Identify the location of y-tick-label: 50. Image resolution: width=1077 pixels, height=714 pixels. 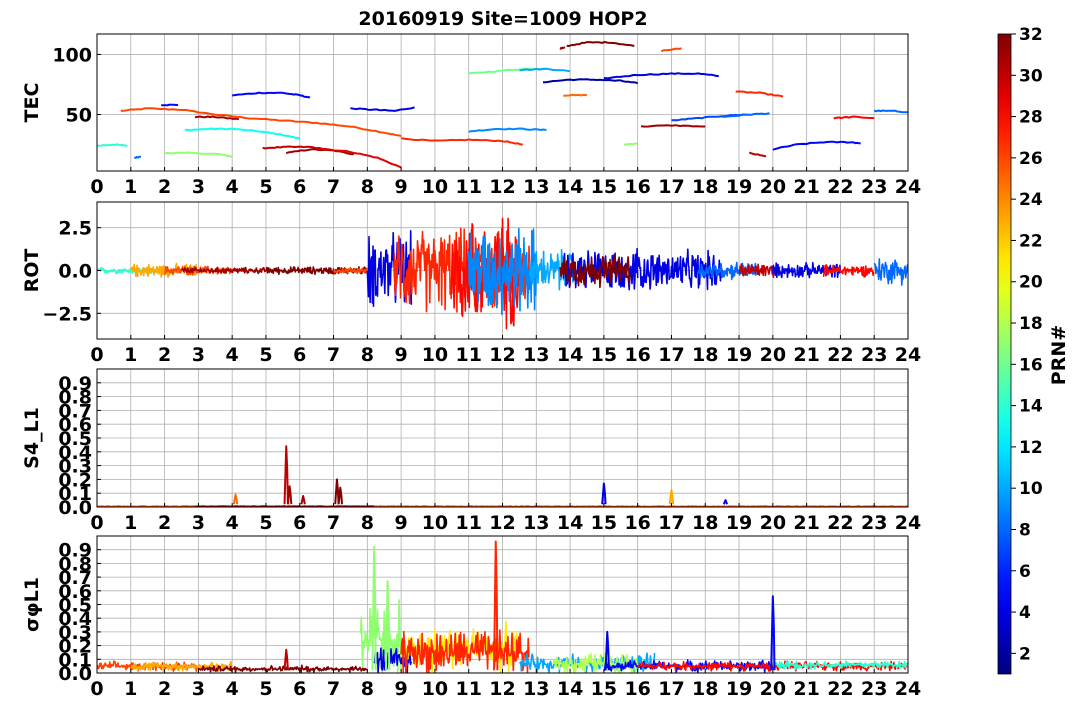
(79, 116).